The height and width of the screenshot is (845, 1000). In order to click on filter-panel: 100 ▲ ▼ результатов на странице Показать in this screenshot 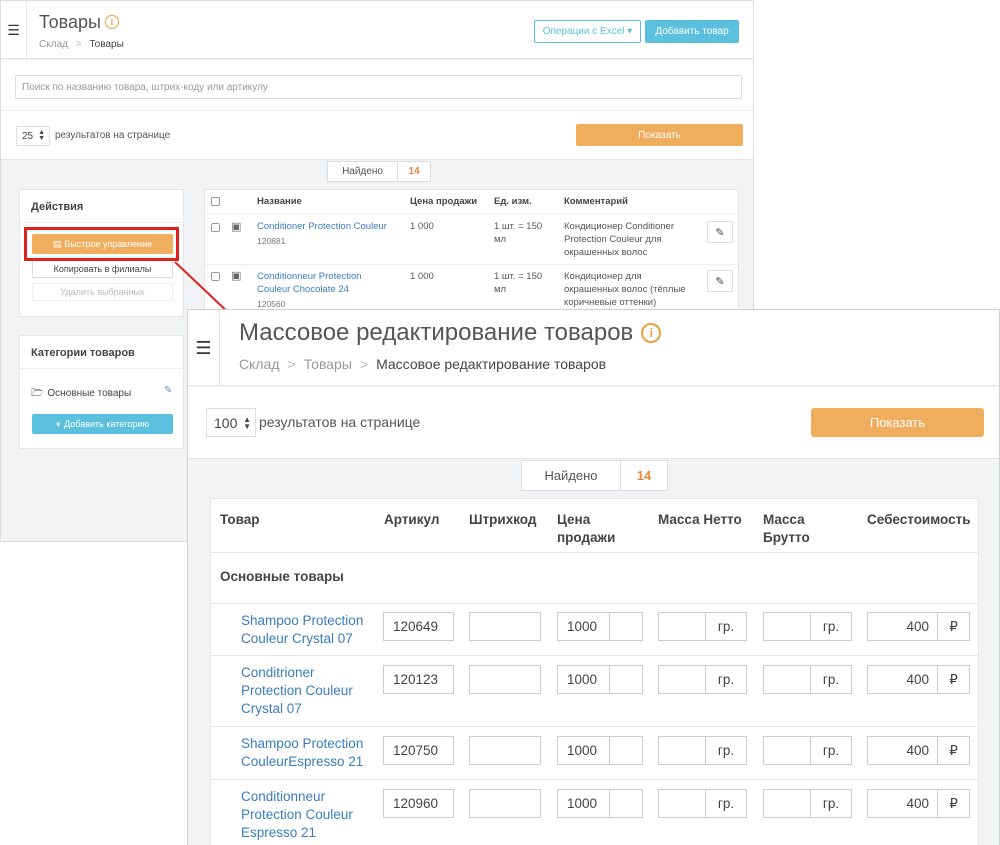, I will do `click(593, 423)`.